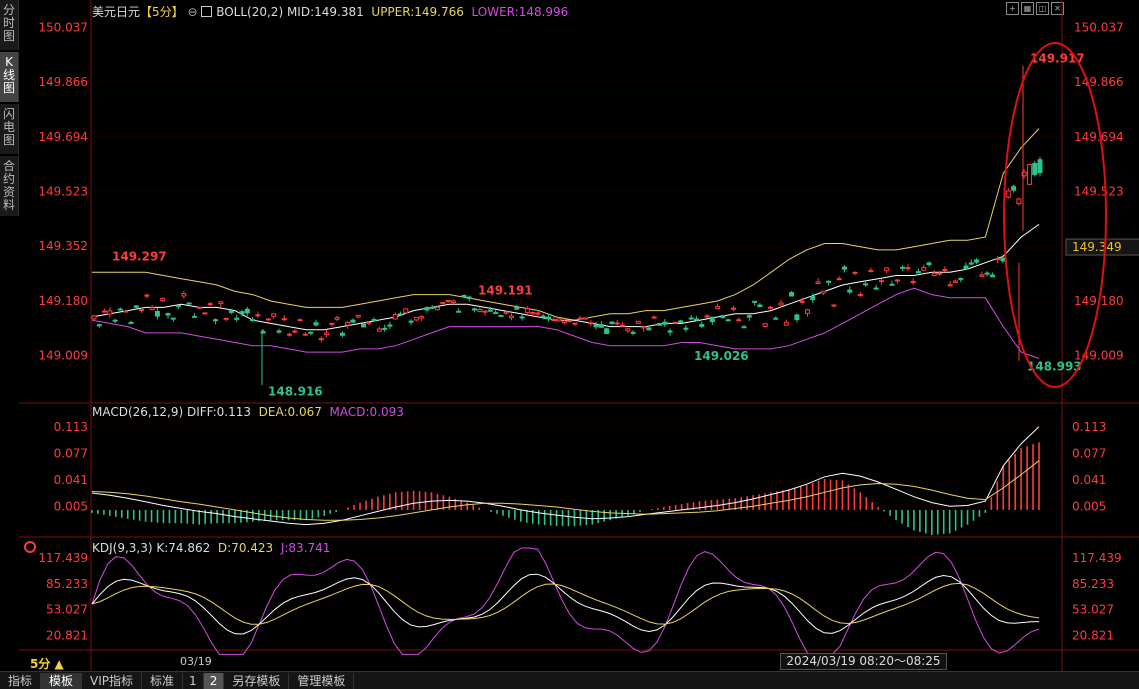 This screenshot has height=689, width=1139. What do you see at coordinates (214, 680) in the screenshot?
I see `tab-page-2: 2` at bounding box center [214, 680].